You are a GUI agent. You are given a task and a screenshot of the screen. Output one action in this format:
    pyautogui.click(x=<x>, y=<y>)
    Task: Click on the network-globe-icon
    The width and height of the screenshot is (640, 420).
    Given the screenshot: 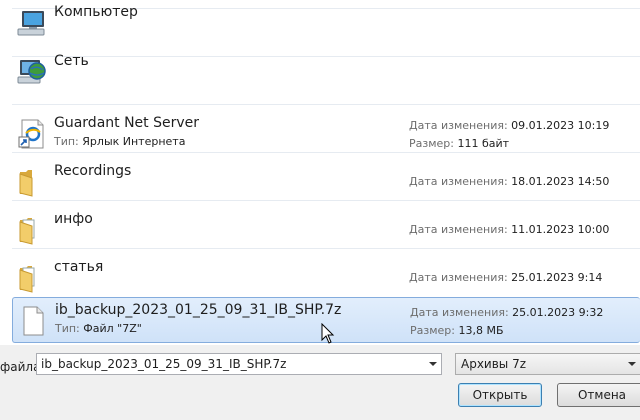 What is the action you would take?
    pyautogui.click(x=31, y=72)
    